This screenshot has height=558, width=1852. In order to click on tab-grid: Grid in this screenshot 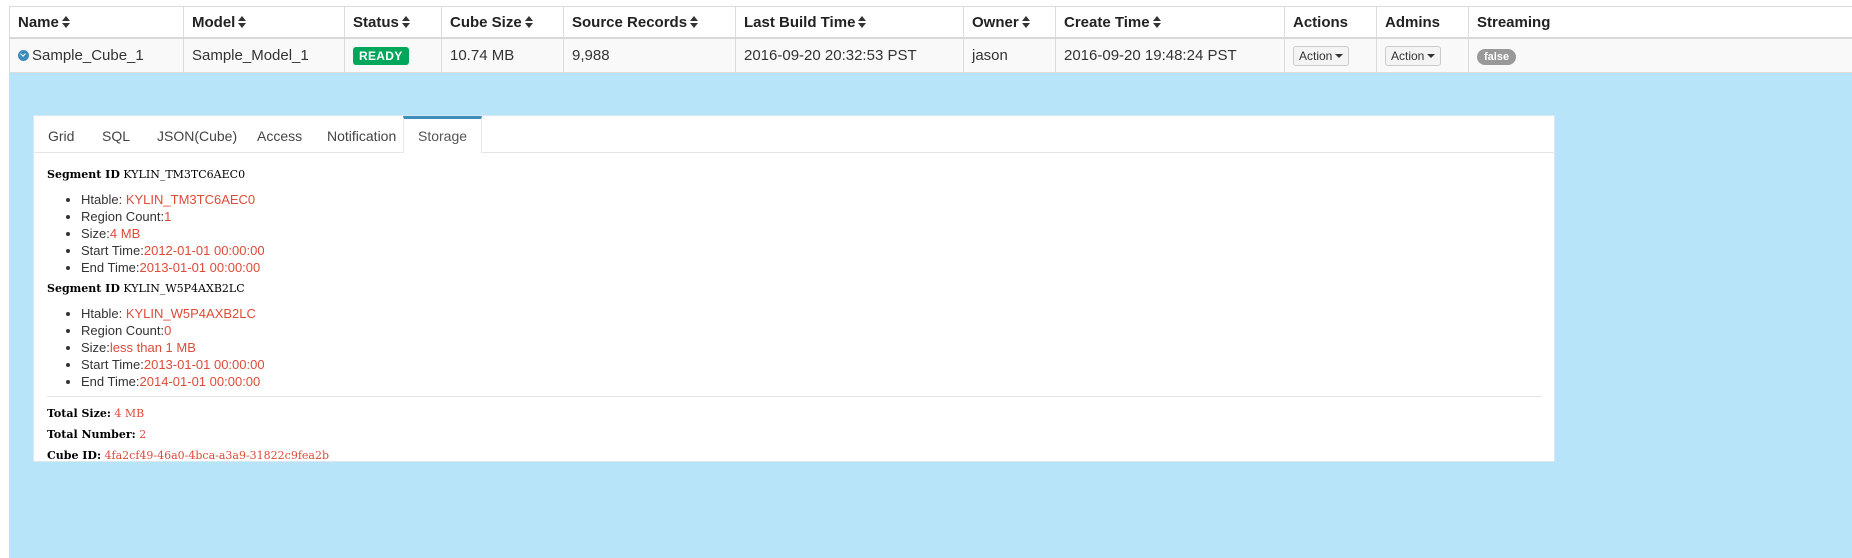, I will do `click(61, 134)`.